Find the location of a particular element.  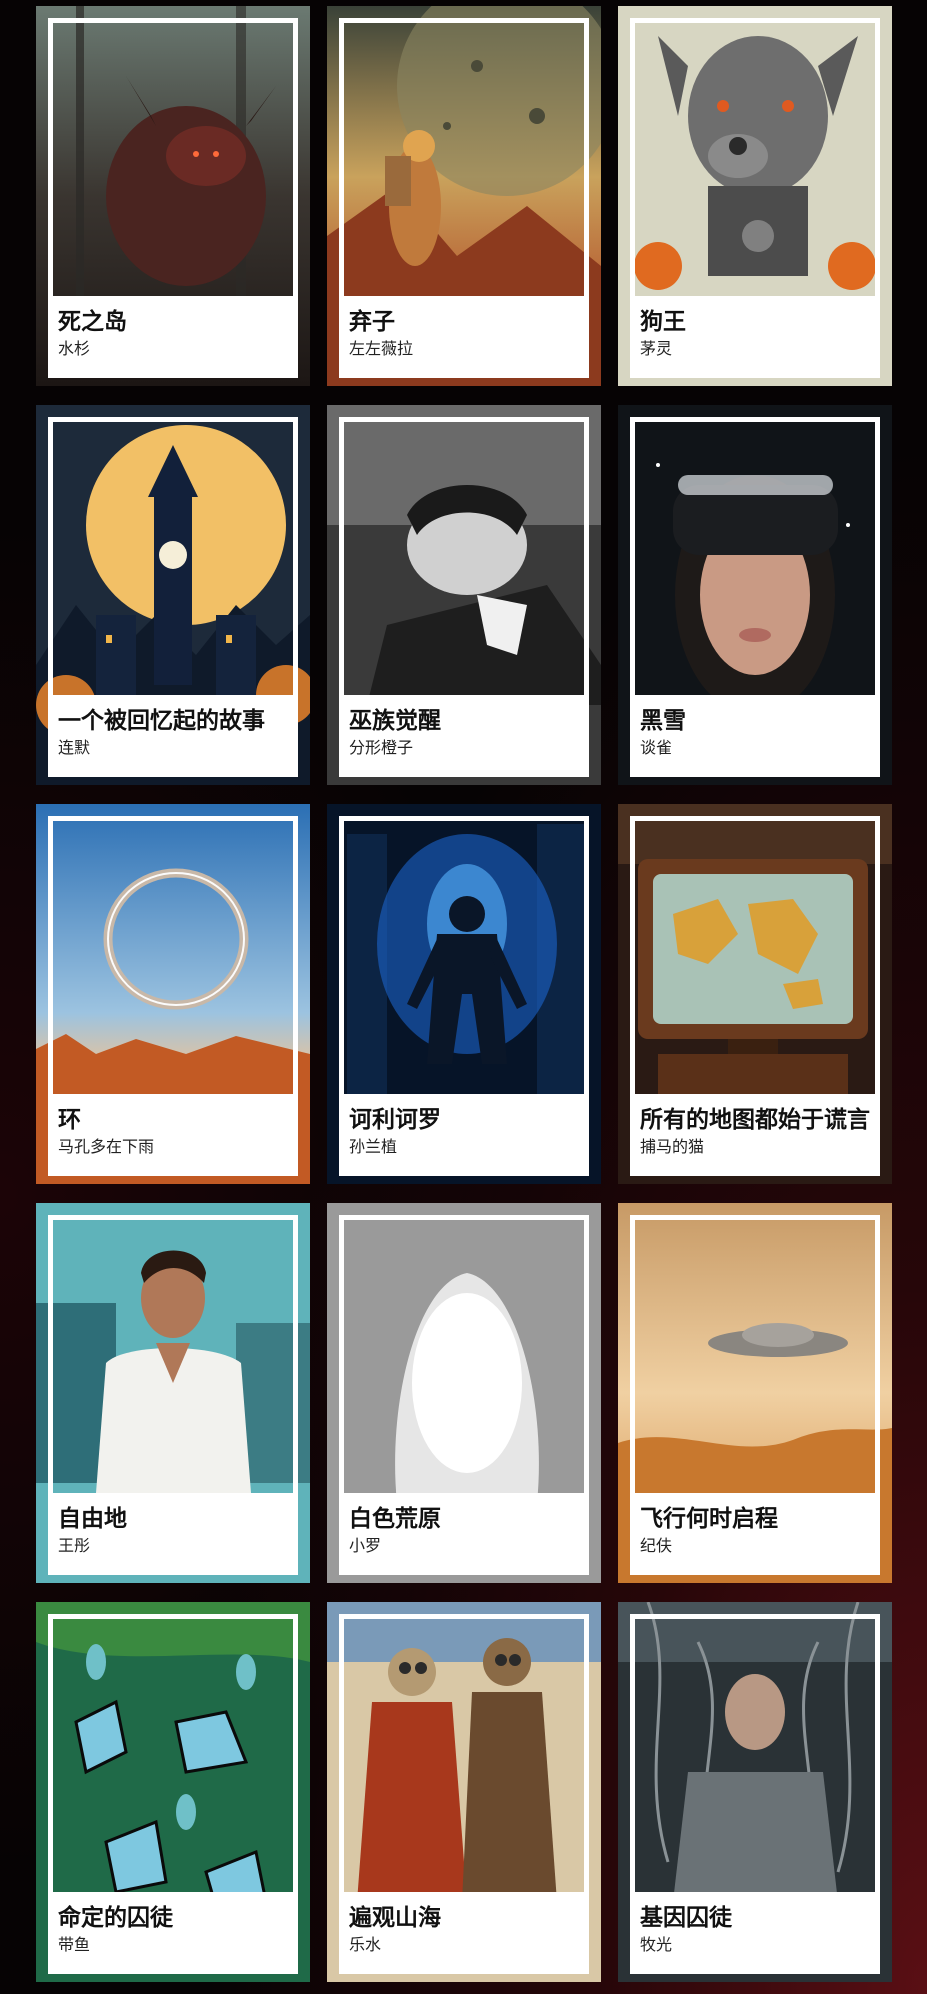

card-label: 基因囚徒 牧光 is located at coordinates (755, 1933).